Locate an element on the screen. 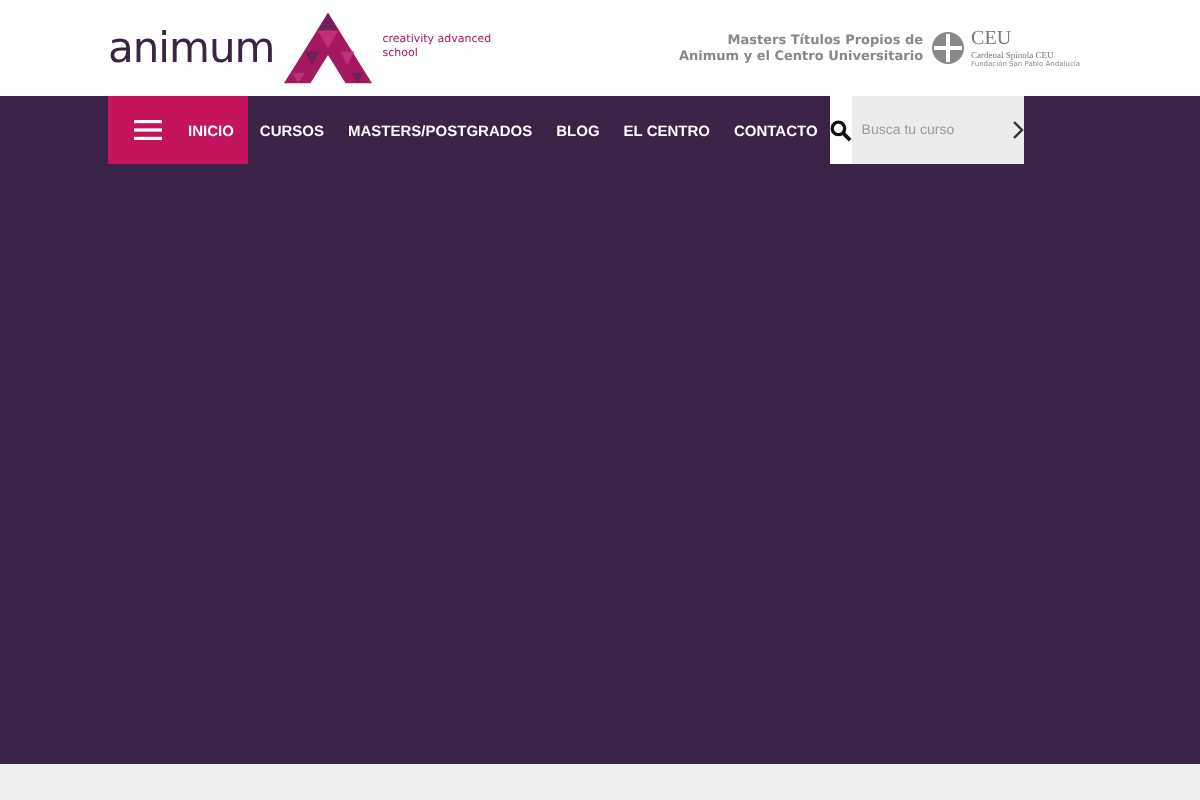  menu-icon is located at coordinates (148, 130).